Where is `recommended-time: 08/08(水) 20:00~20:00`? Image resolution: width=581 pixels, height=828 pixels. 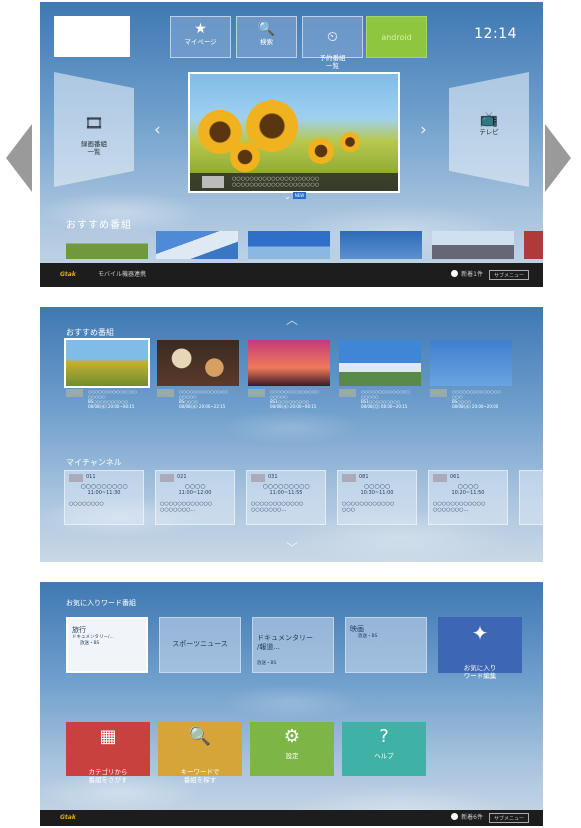 recommended-time: 08/08(水) 20:00~20:00 is located at coordinates (475, 406).